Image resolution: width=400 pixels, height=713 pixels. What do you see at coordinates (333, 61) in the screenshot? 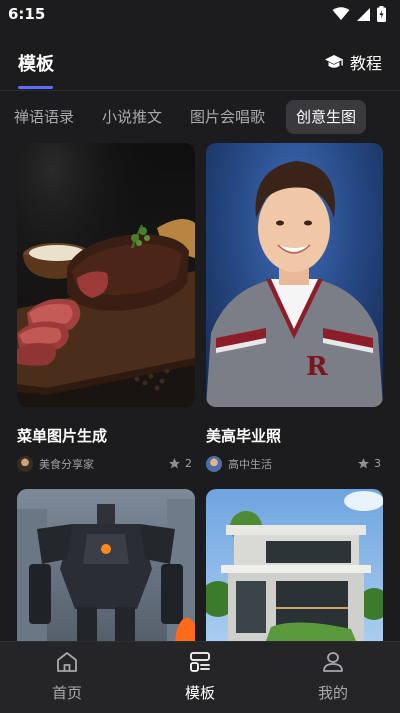
I see `graduation-cap-icon` at bounding box center [333, 61].